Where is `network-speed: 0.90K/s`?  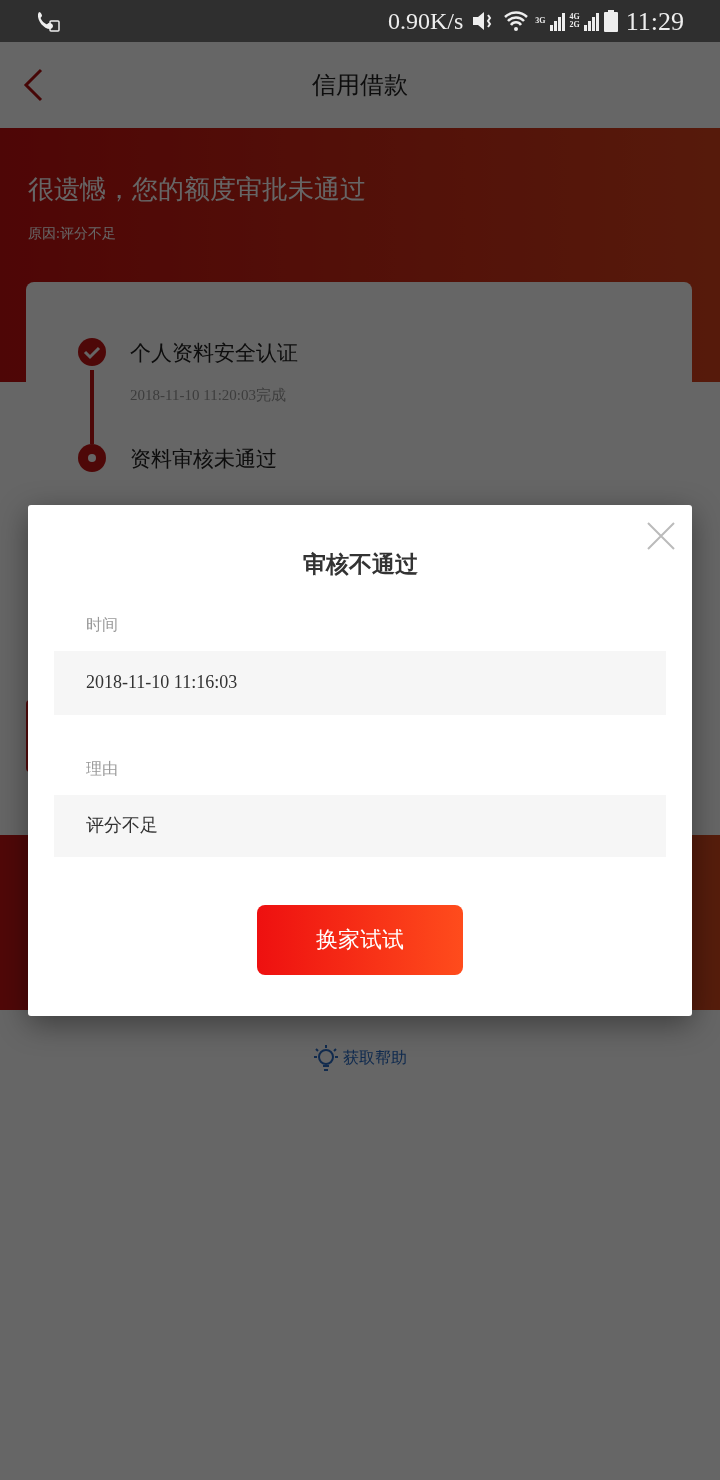
network-speed: 0.90K/s is located at coordinates (425, 21).